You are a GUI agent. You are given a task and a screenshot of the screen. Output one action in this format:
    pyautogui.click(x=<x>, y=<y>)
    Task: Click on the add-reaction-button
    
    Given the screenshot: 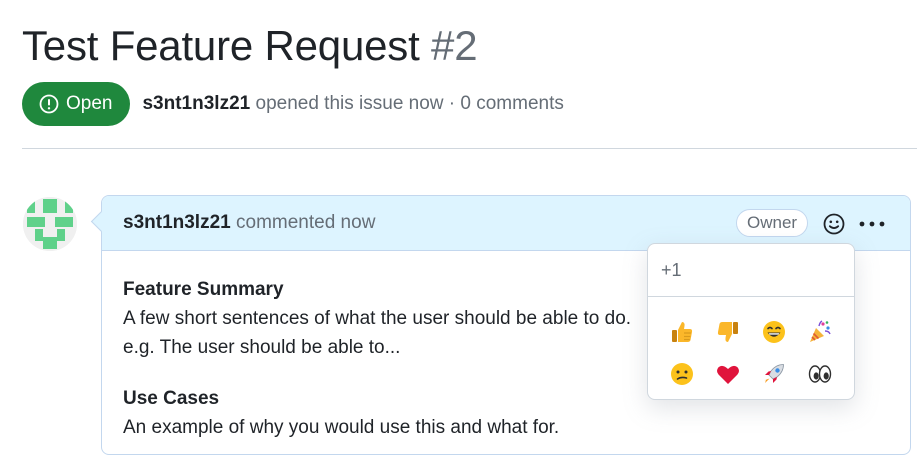 What is the action you would take?
    pyautogui.click(x=834, y=224)
    